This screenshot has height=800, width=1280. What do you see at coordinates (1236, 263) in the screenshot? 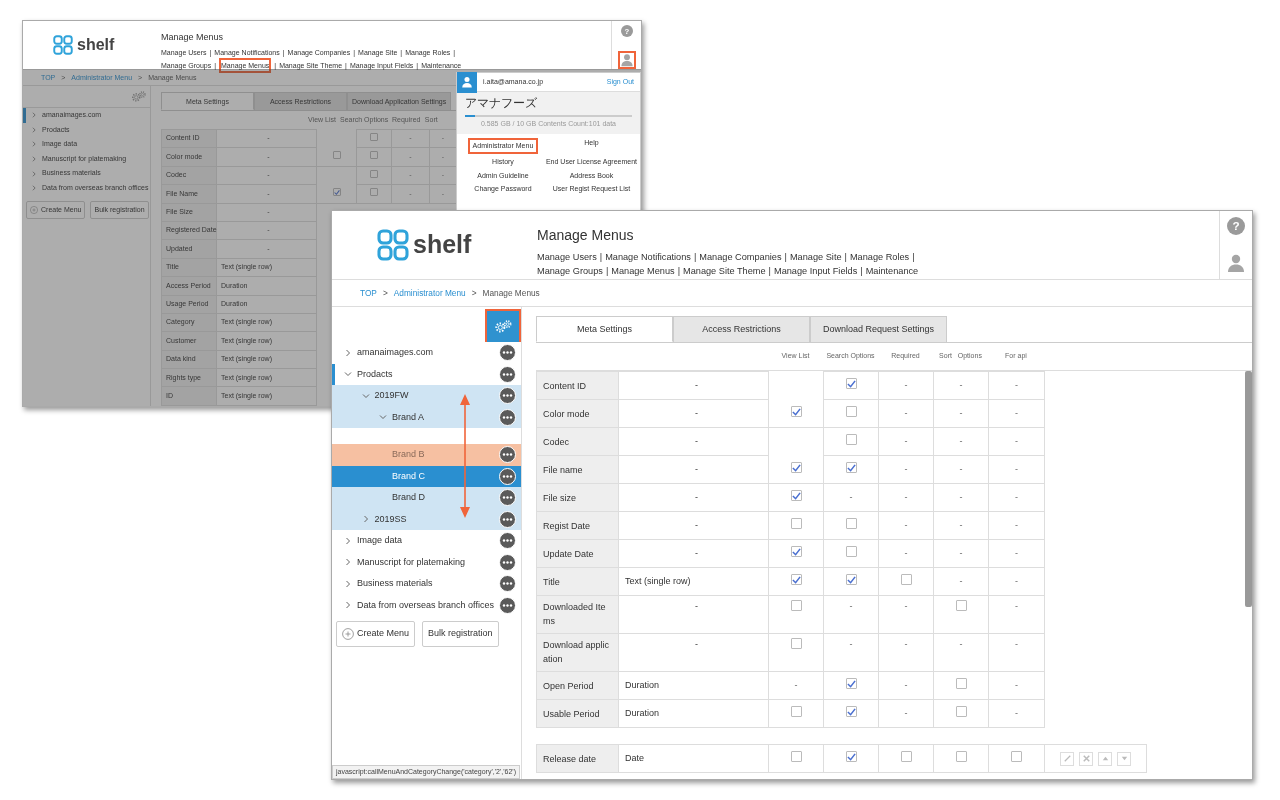
I see `user-icon` at bounding box center [1236, 263].